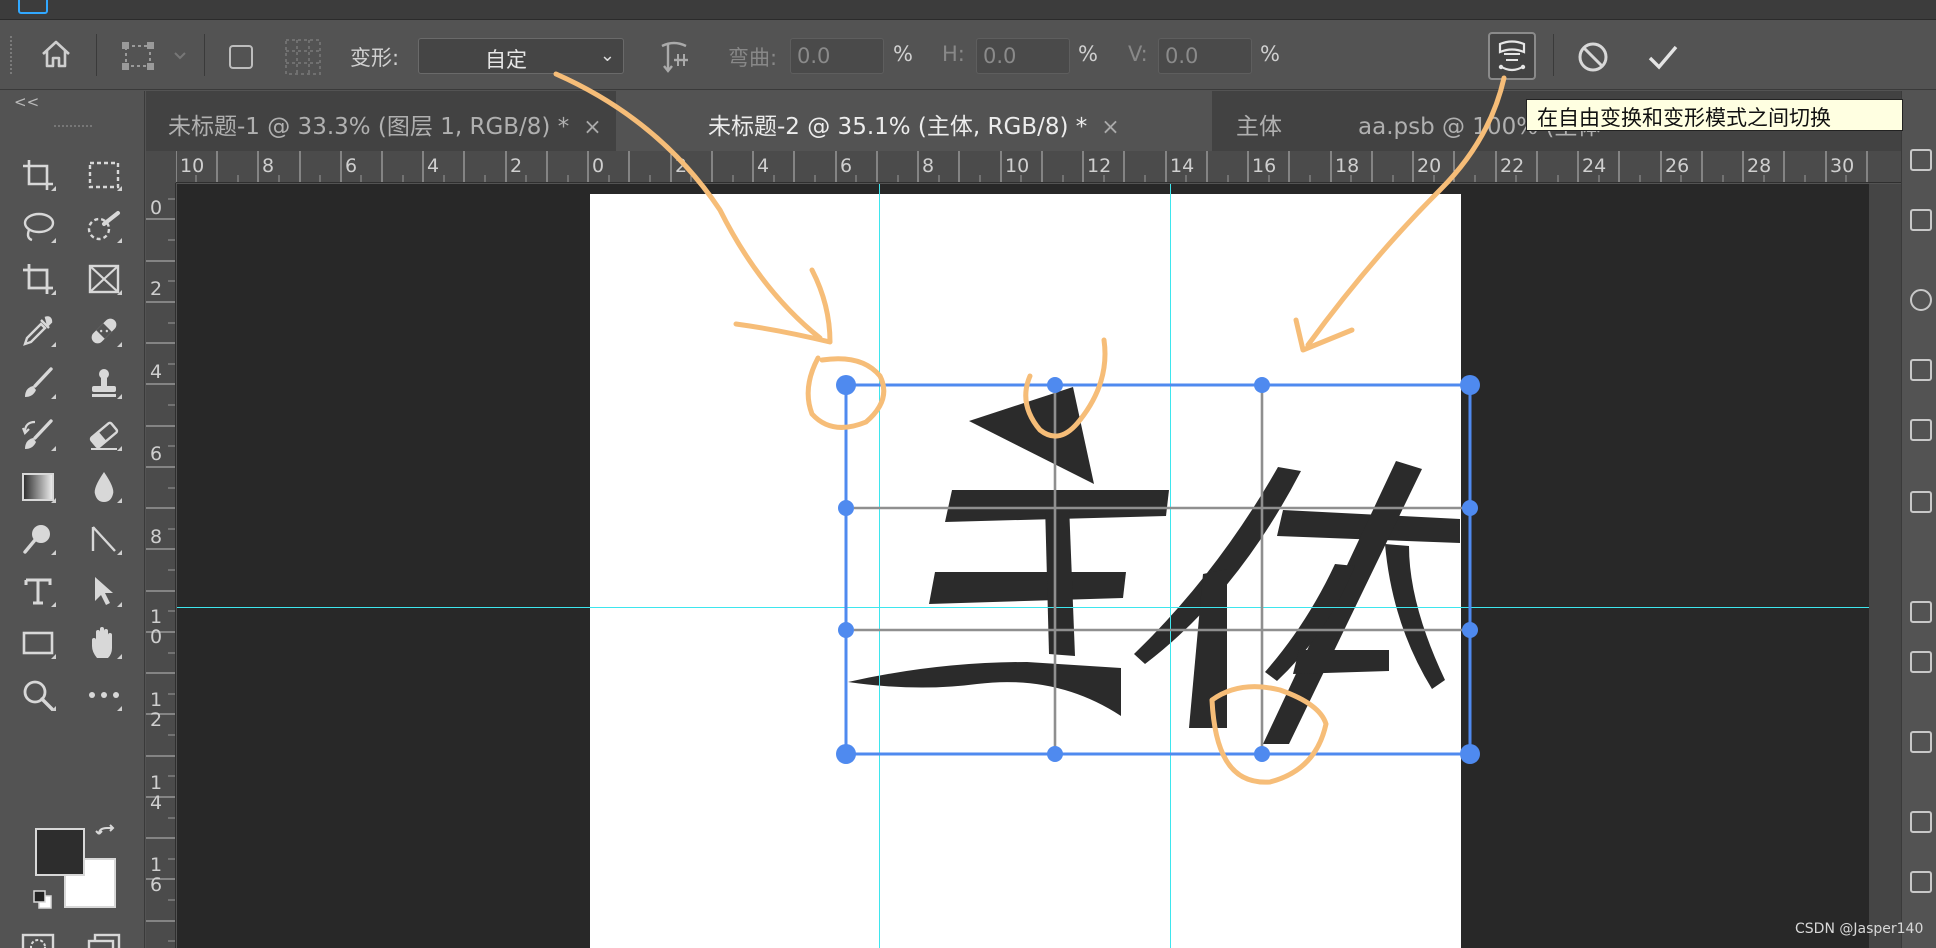  What do you see at coordinates (56, 54) in the screenshot?
I see `home-button` at bounding box center [56, 54].